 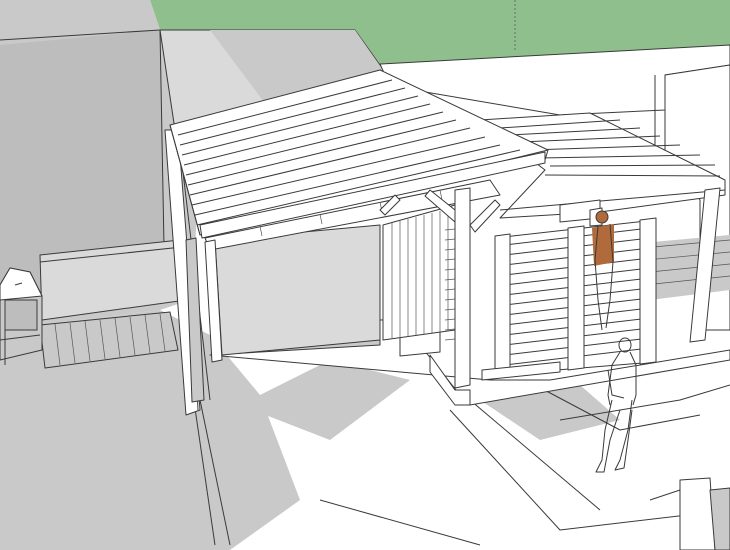 I want to click on slatted-wall, so click(x=419, y=272).